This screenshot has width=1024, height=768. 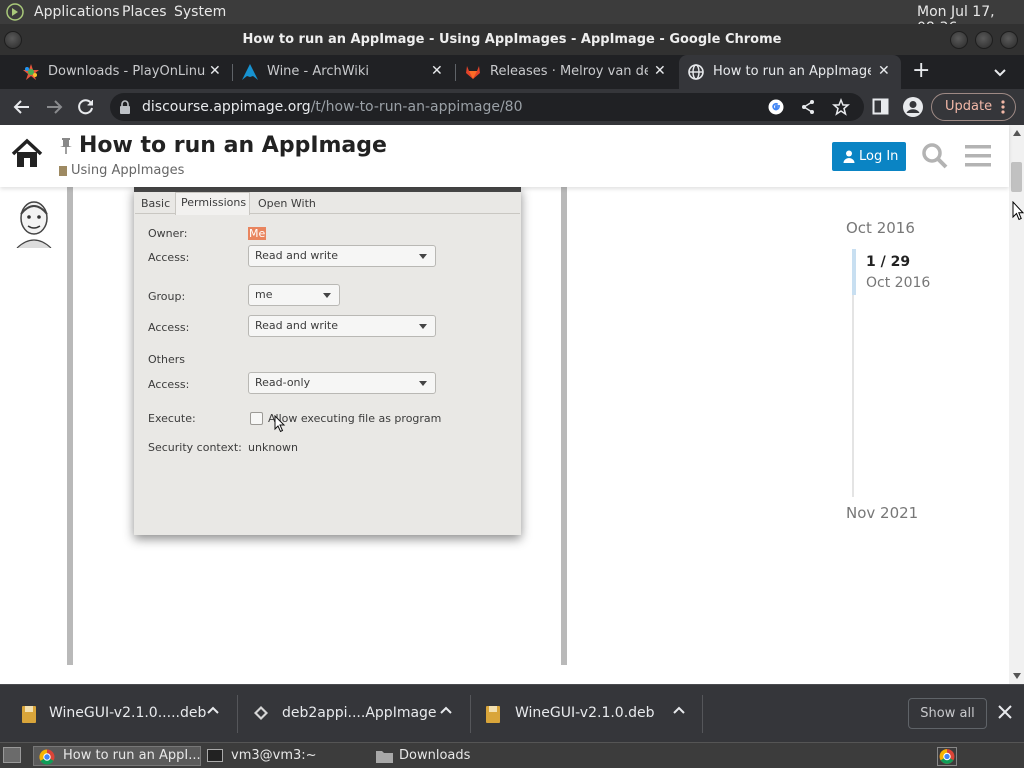 I want to click on group-value: me, so click(x=264, y=294).